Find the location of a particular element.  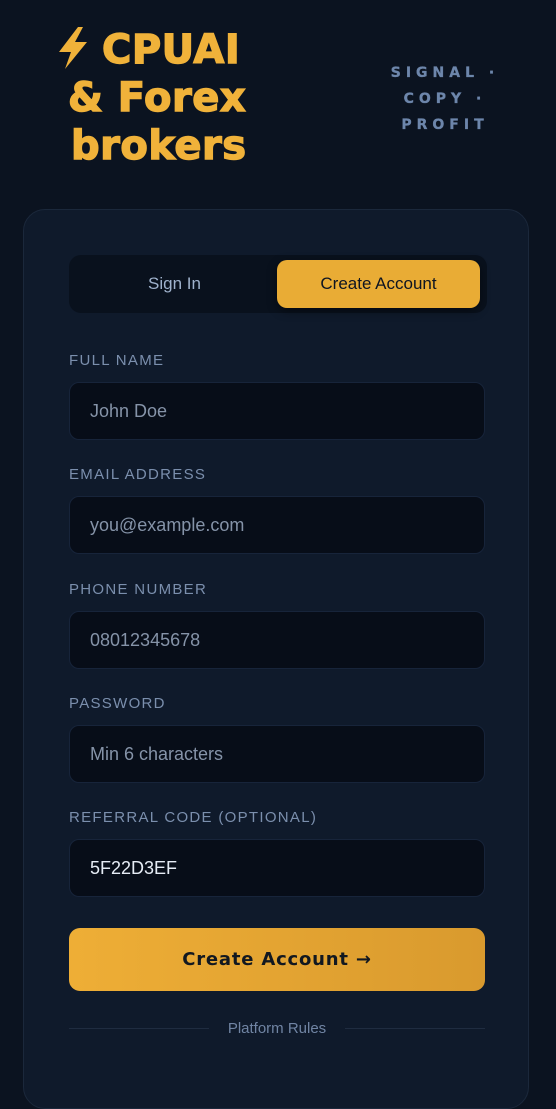

email-label: EMAIL ADDRESS is located at coordinates (138, 474).